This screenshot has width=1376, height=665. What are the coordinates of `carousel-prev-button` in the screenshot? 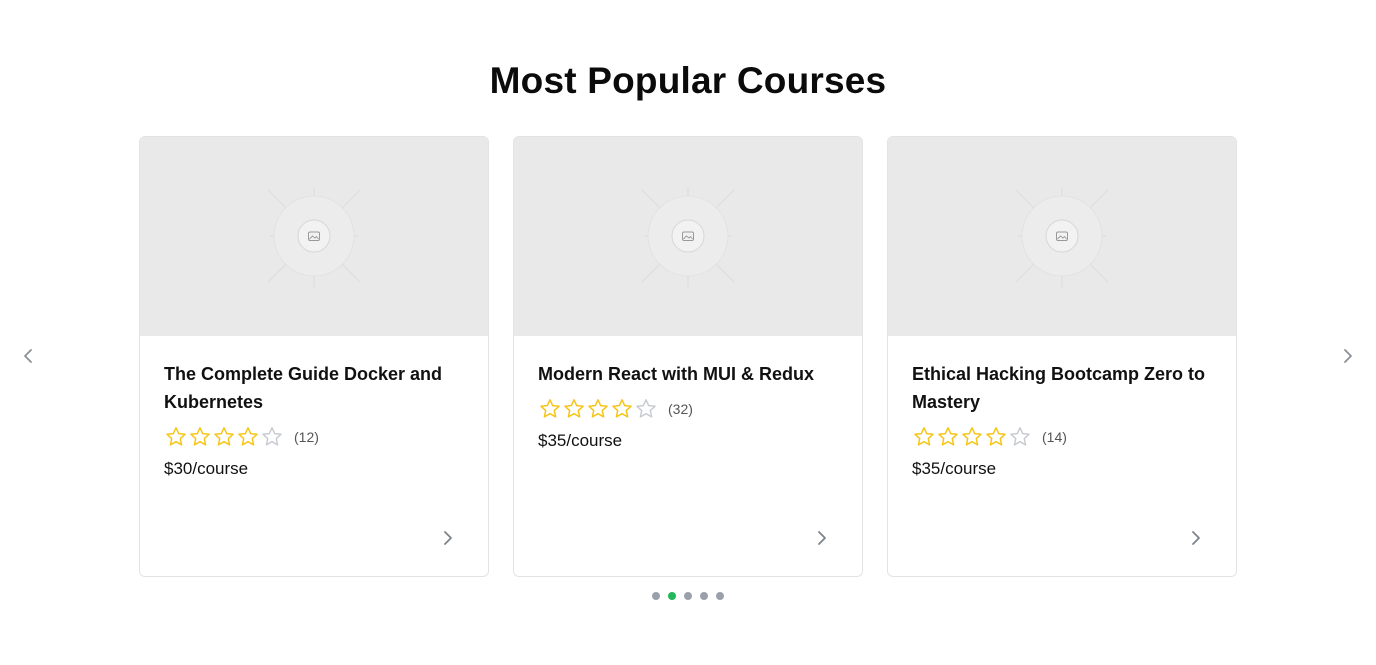 It's located at (28, 356).